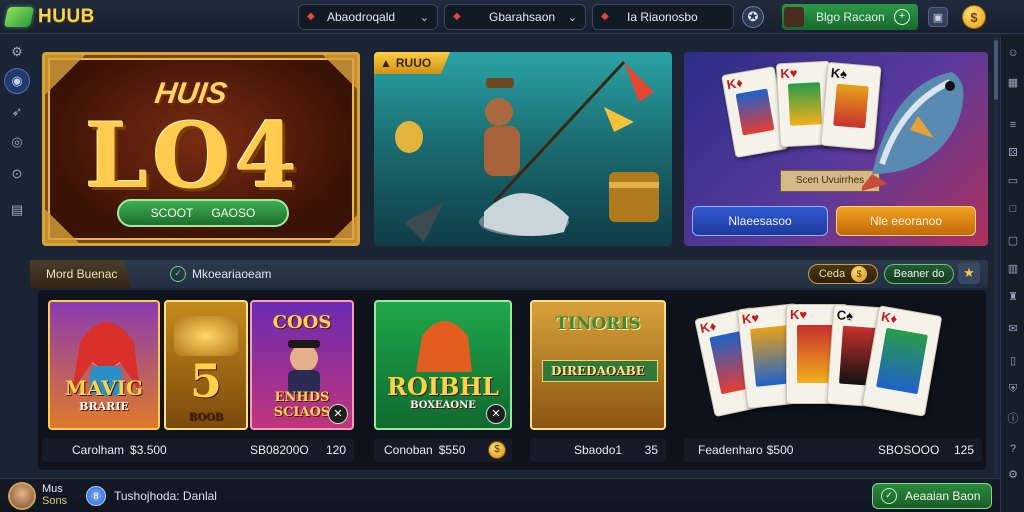 Image resolution: width=1024 pixels, height=512 pixels. What do you see at coordinates (302, 365) in the screenshot?
I see `game-tile: COOS ENHDS SCIAOS ✕` at bounding box center [302, 365].